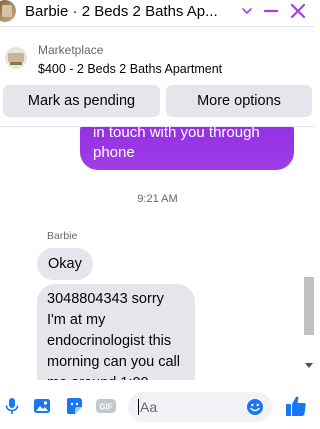 The image size is (320, 429). Describe the element at coordinates (157, 199) in the screenshot. I see `message-timestamp: 9:21 AM` at that location.